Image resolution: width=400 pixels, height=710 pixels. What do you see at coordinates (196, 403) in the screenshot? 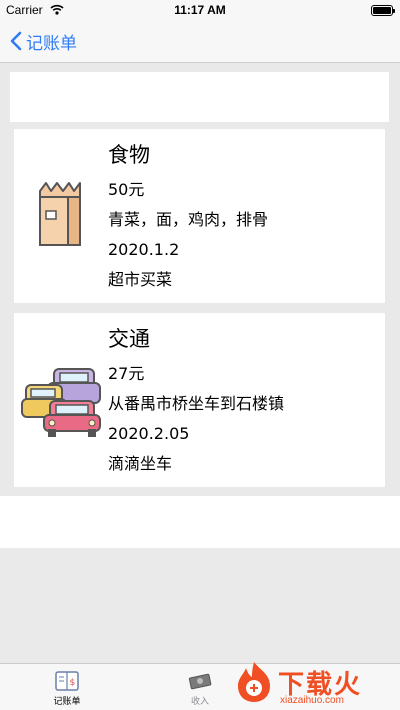
I see `record-detail: 从番禺市桥坐车到石楼镇` at bounding box center [196, 403].